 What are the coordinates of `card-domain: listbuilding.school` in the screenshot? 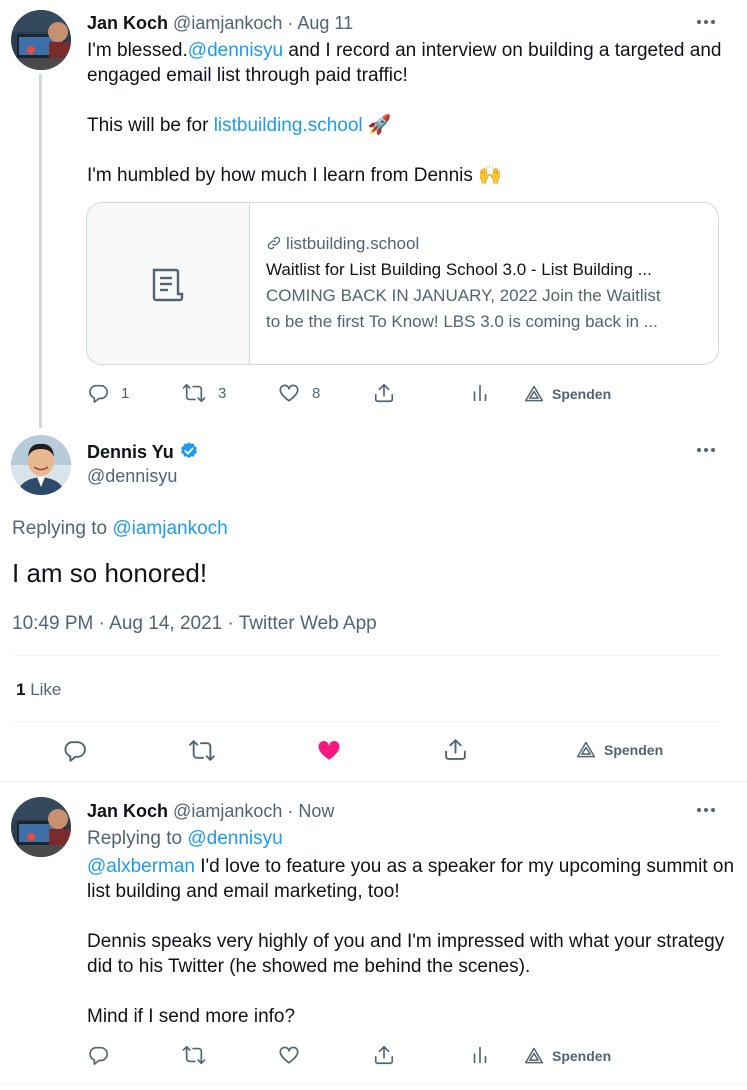 It's located at (484, 244).